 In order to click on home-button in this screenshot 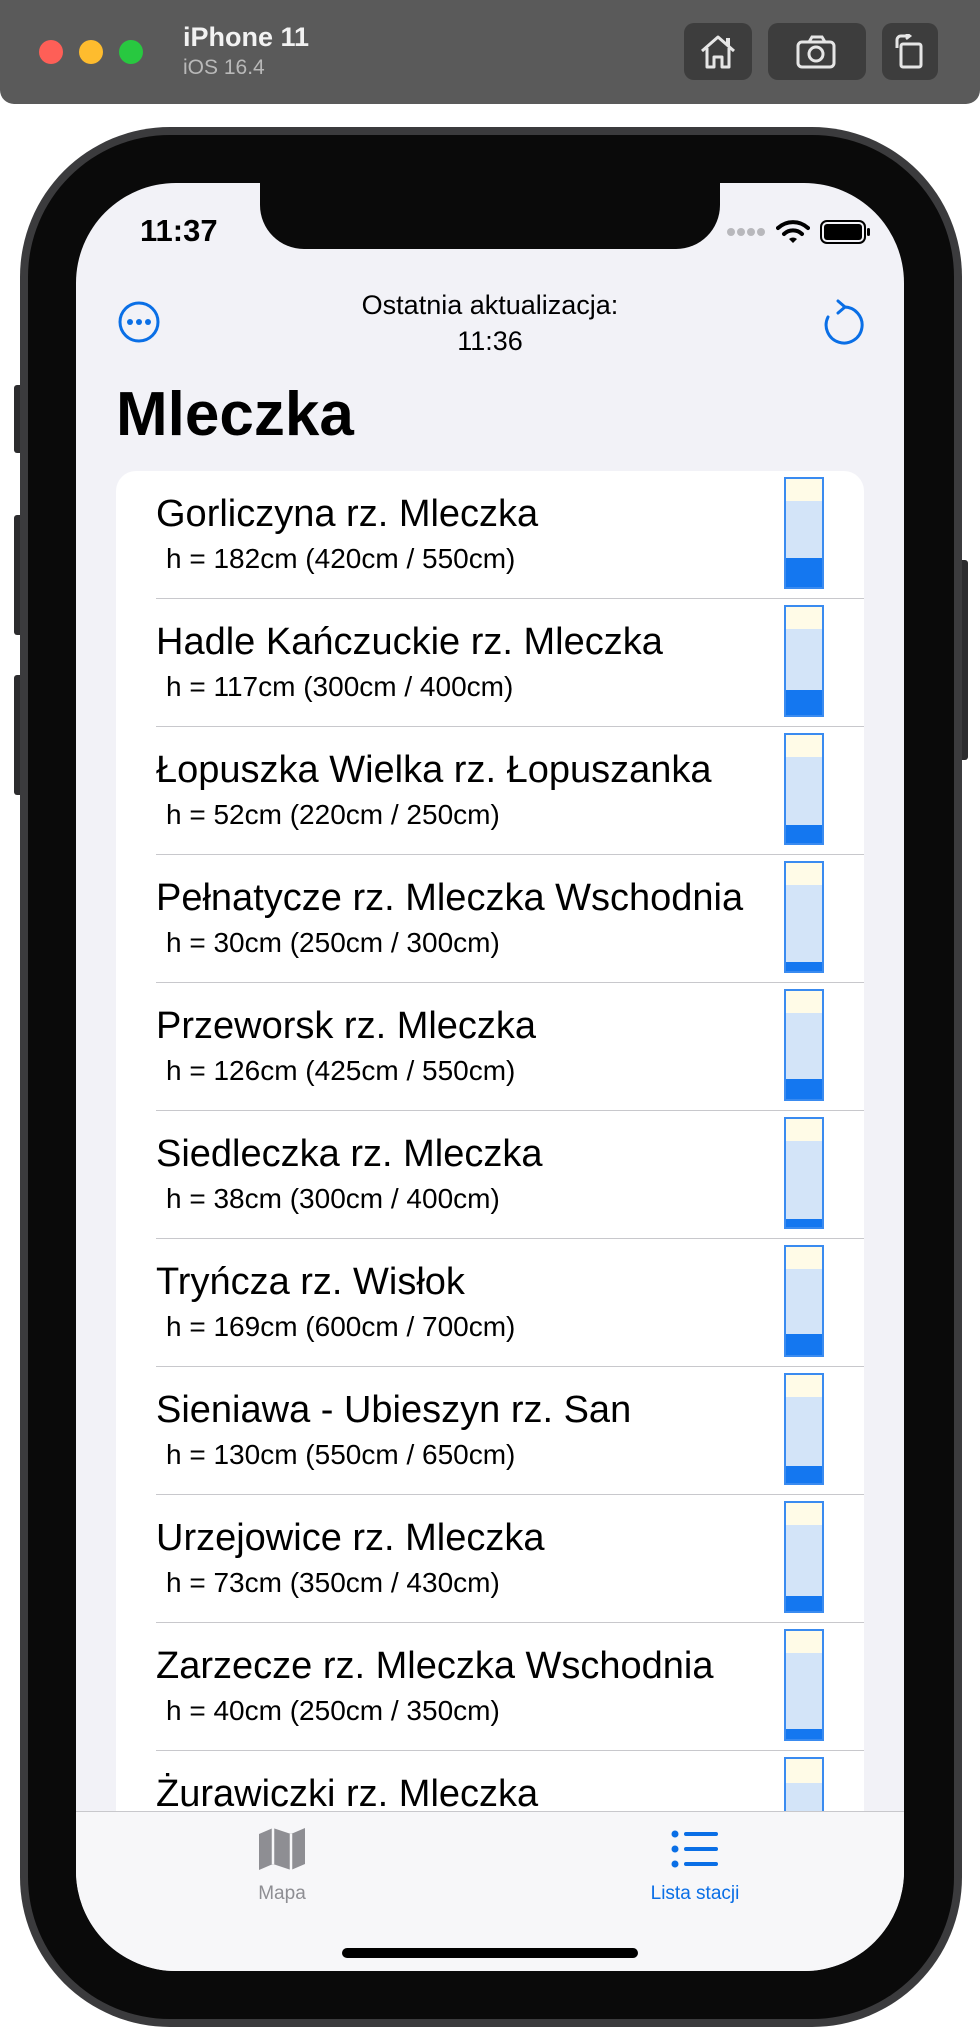, I will do `click(718, 51)`.